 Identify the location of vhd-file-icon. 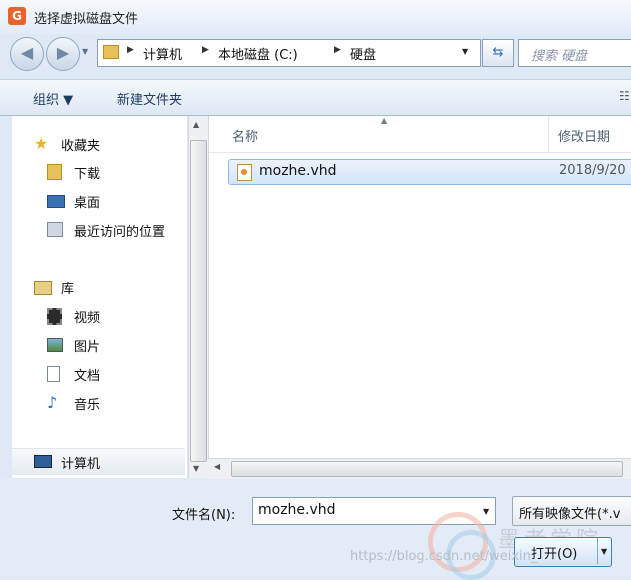
(244, 172).